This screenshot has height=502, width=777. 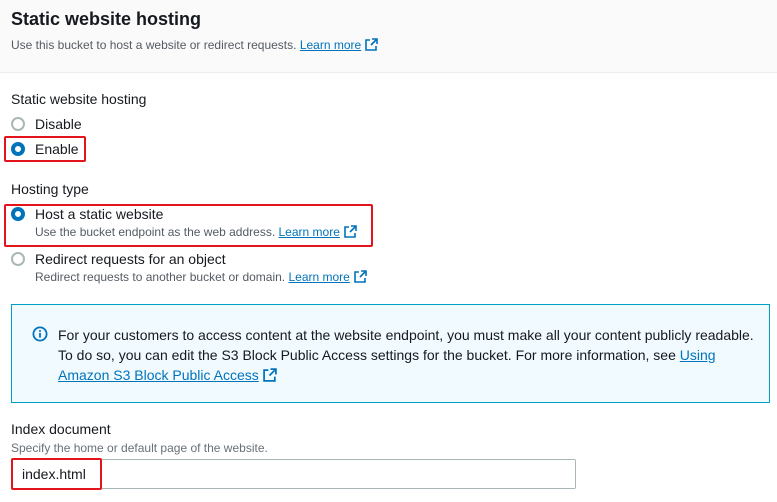 I want to click on info-icon, so click(x=40, y=334).